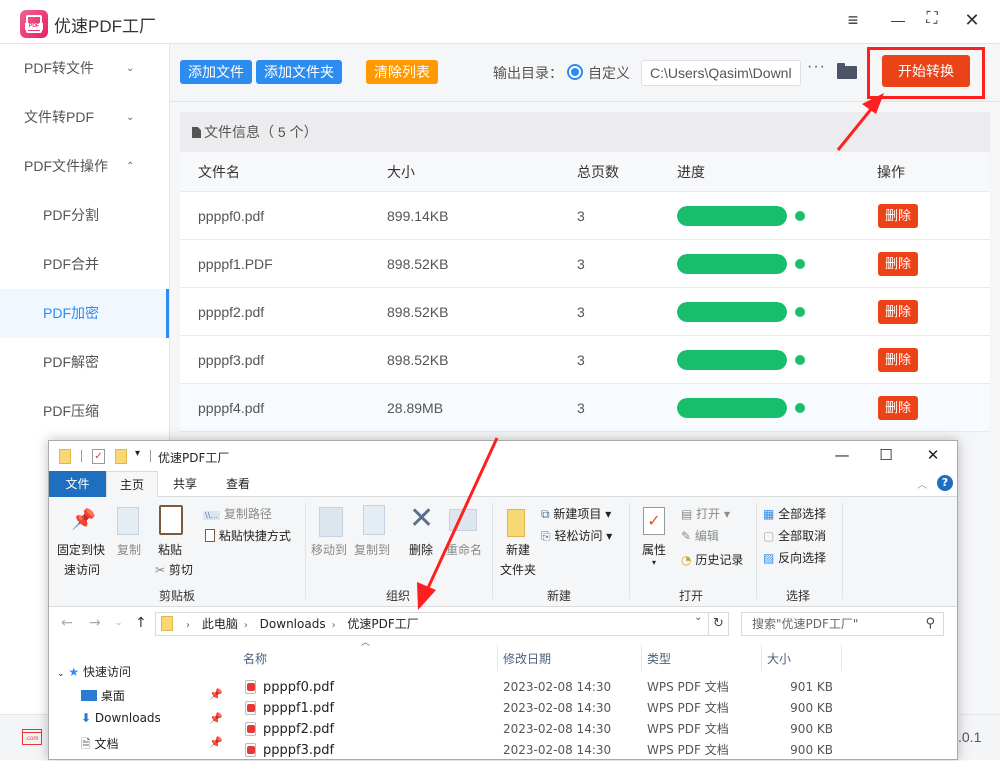 This screenshot has width=1000, height=761. What do you see at coordinates (84, 362) in the screenshot?
I see `sidebar-item-pdf-decrypt: PDF解密` at bounding box center [84, 362].